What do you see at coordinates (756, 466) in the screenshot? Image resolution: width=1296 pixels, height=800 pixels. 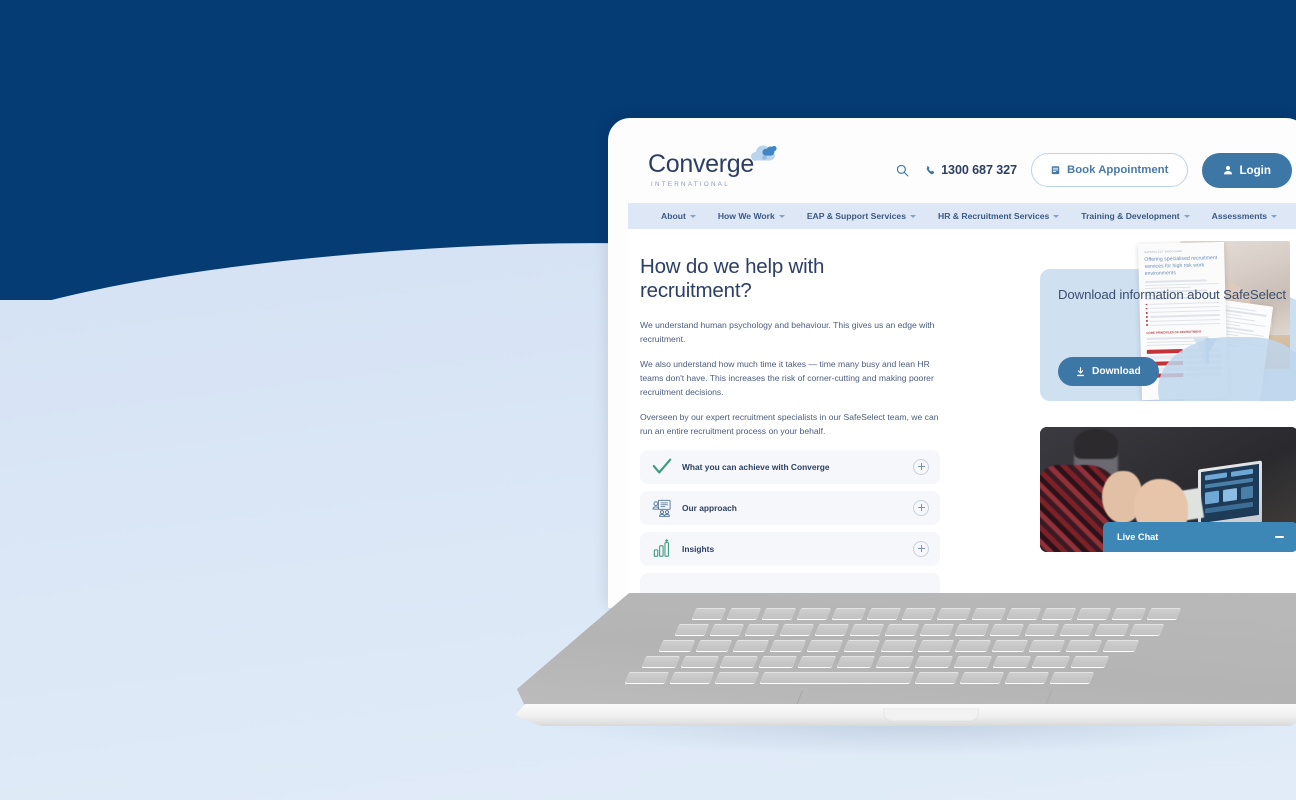 I see `accordion-label: What you can achieve with Converge` at bounding box center [756, 466].